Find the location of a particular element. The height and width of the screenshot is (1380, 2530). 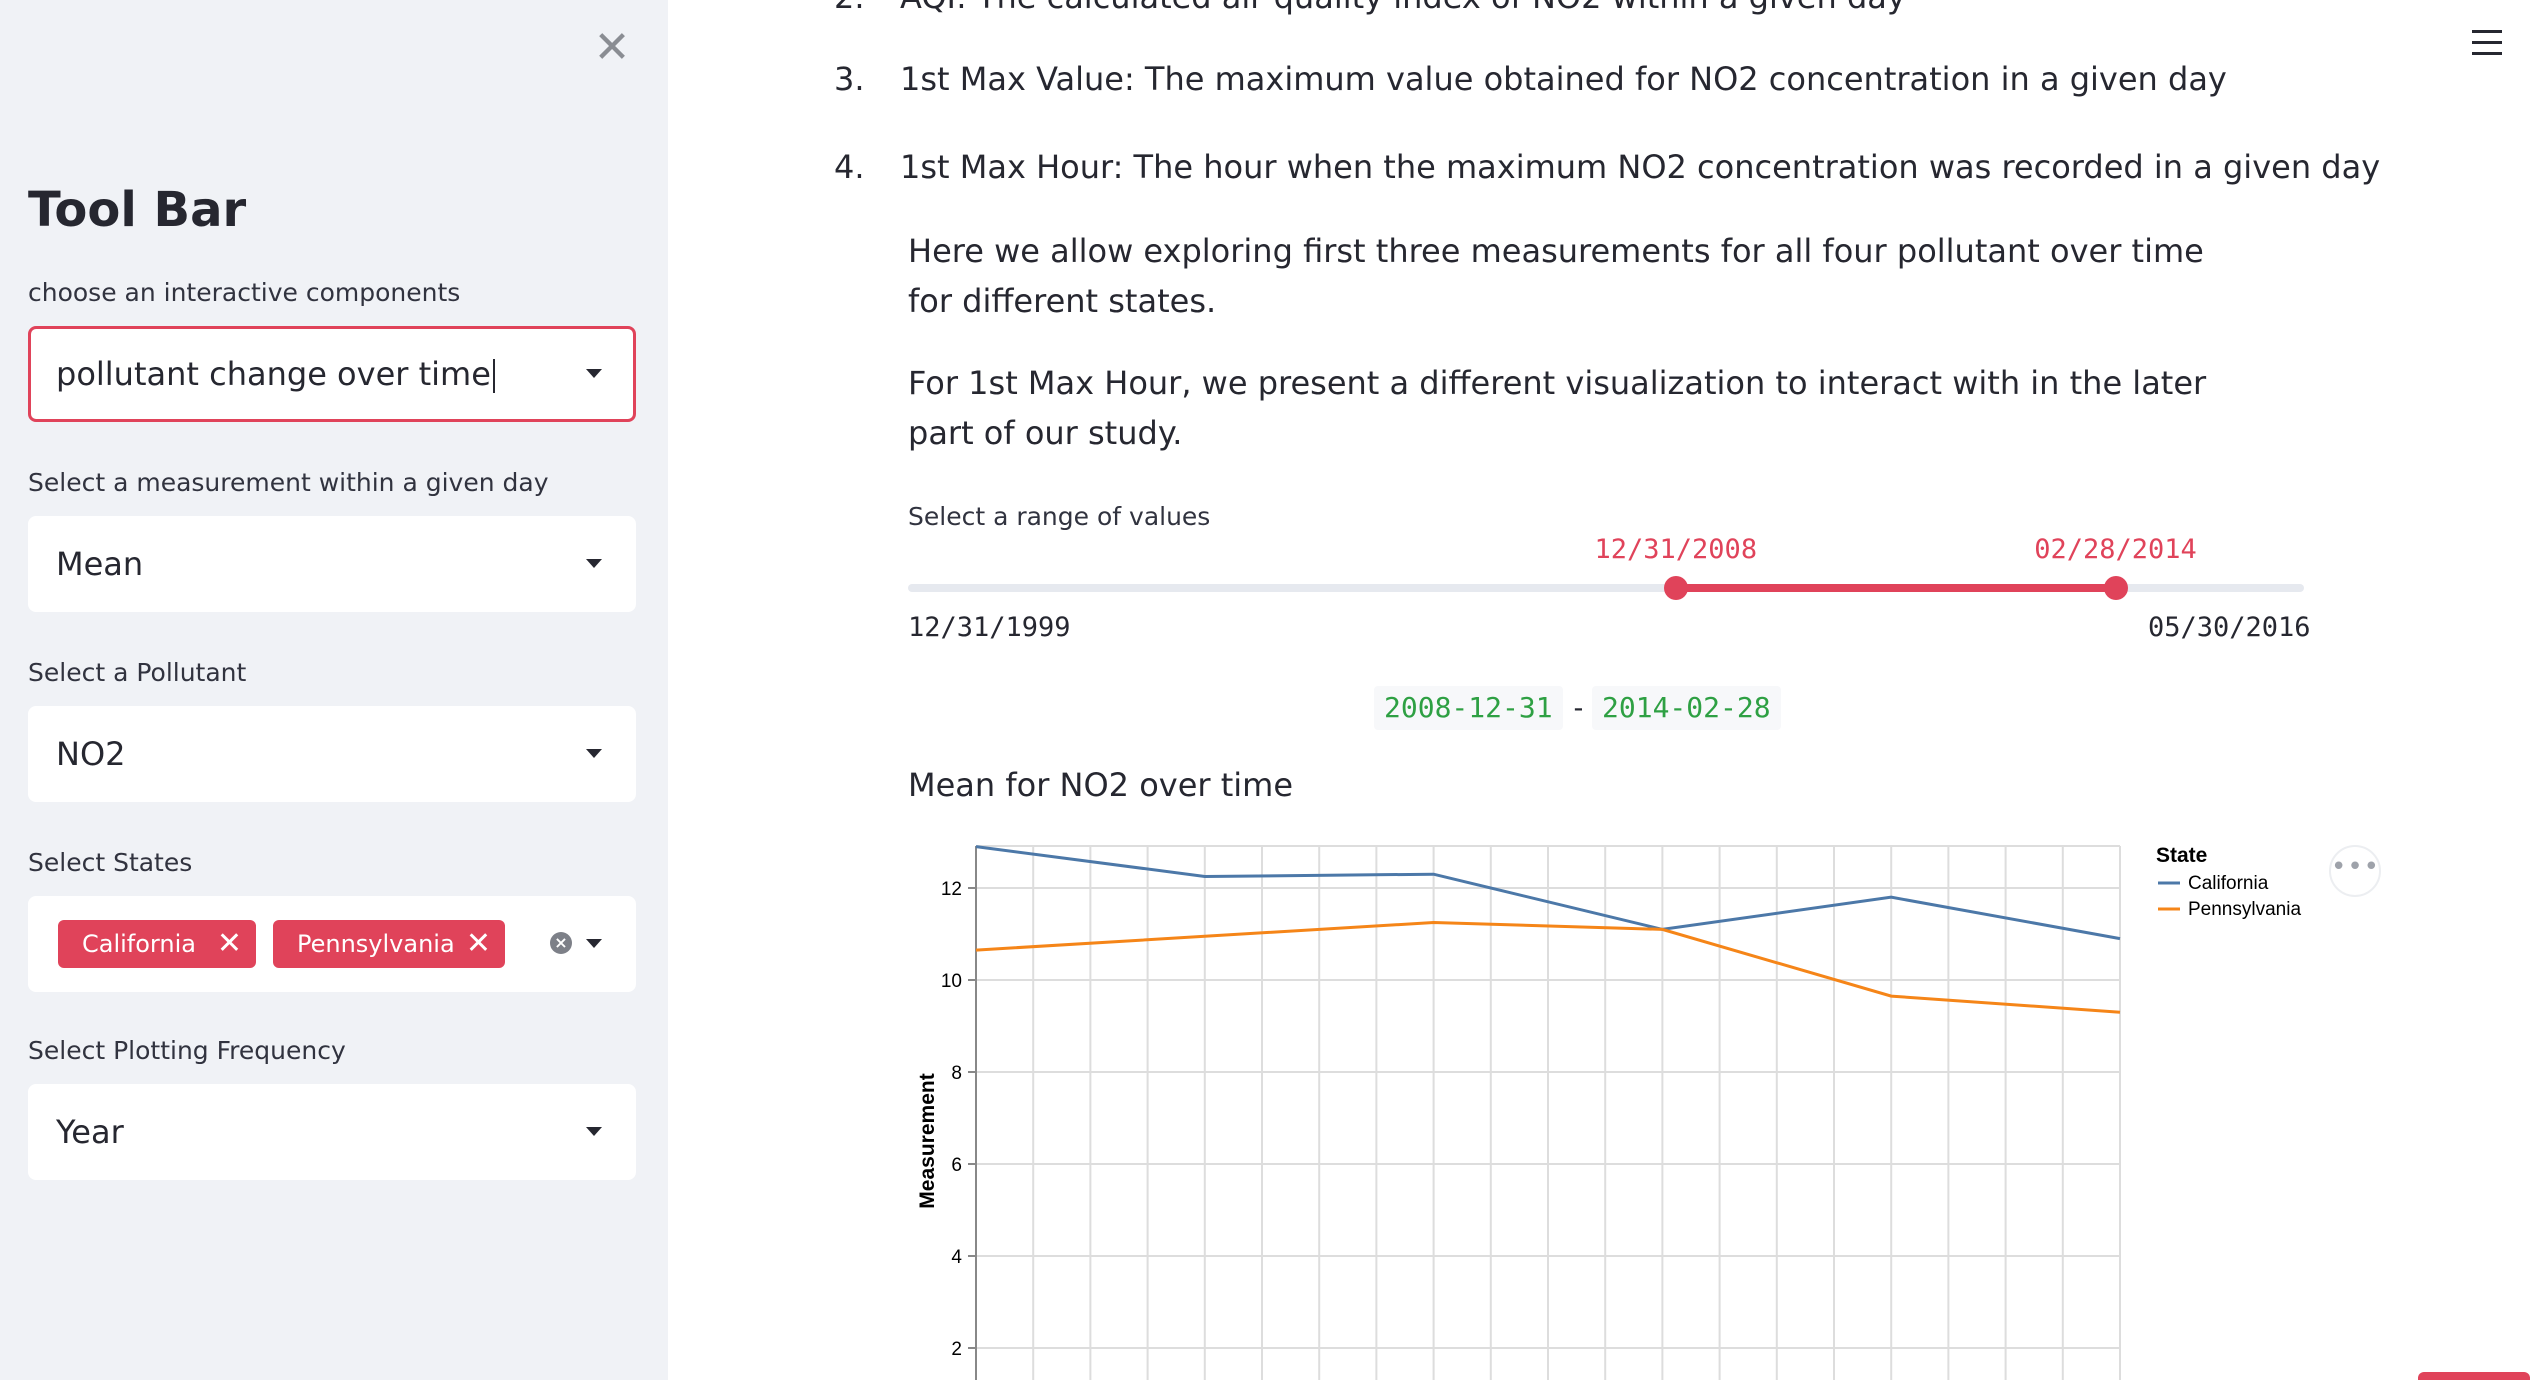

y-tick-label: 4 is located at coordinates (956, 1257).